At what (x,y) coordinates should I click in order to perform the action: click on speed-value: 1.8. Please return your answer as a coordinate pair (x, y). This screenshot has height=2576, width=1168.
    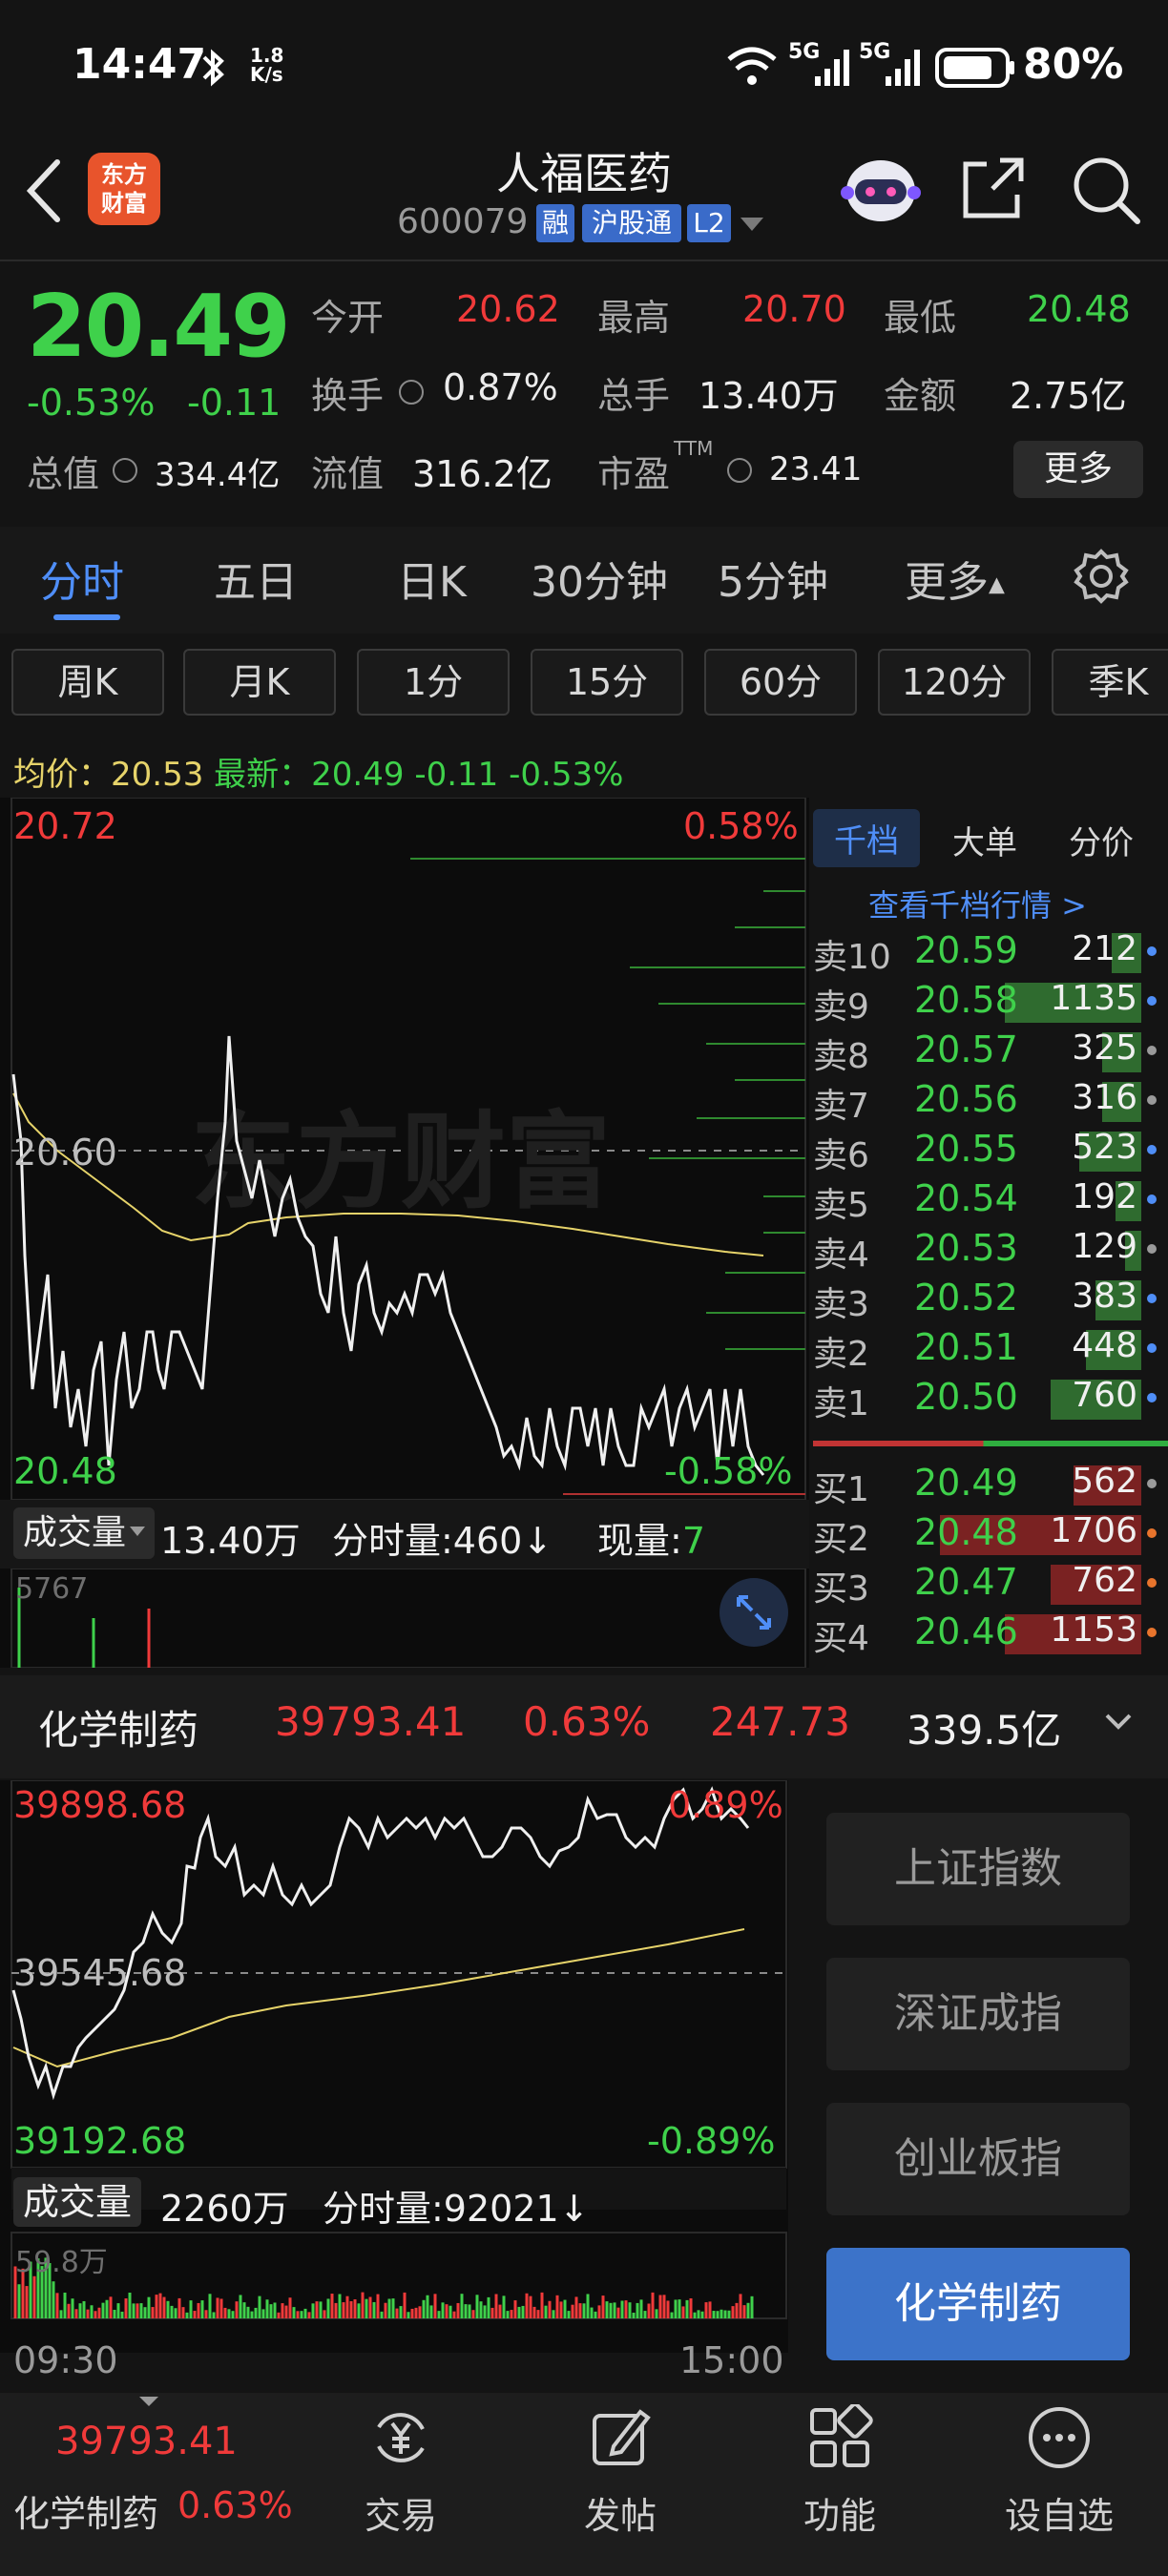
    Looking at the image, I should click on (267, 55).